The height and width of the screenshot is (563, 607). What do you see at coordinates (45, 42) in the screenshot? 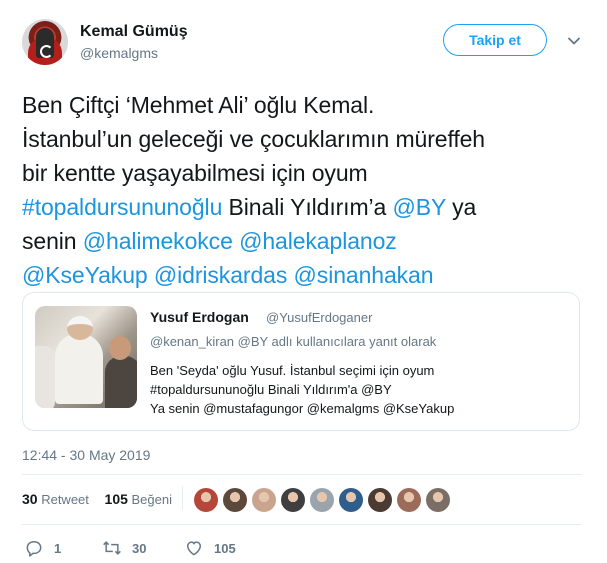
I see `author-avatar` at bounding box center [45, 42].